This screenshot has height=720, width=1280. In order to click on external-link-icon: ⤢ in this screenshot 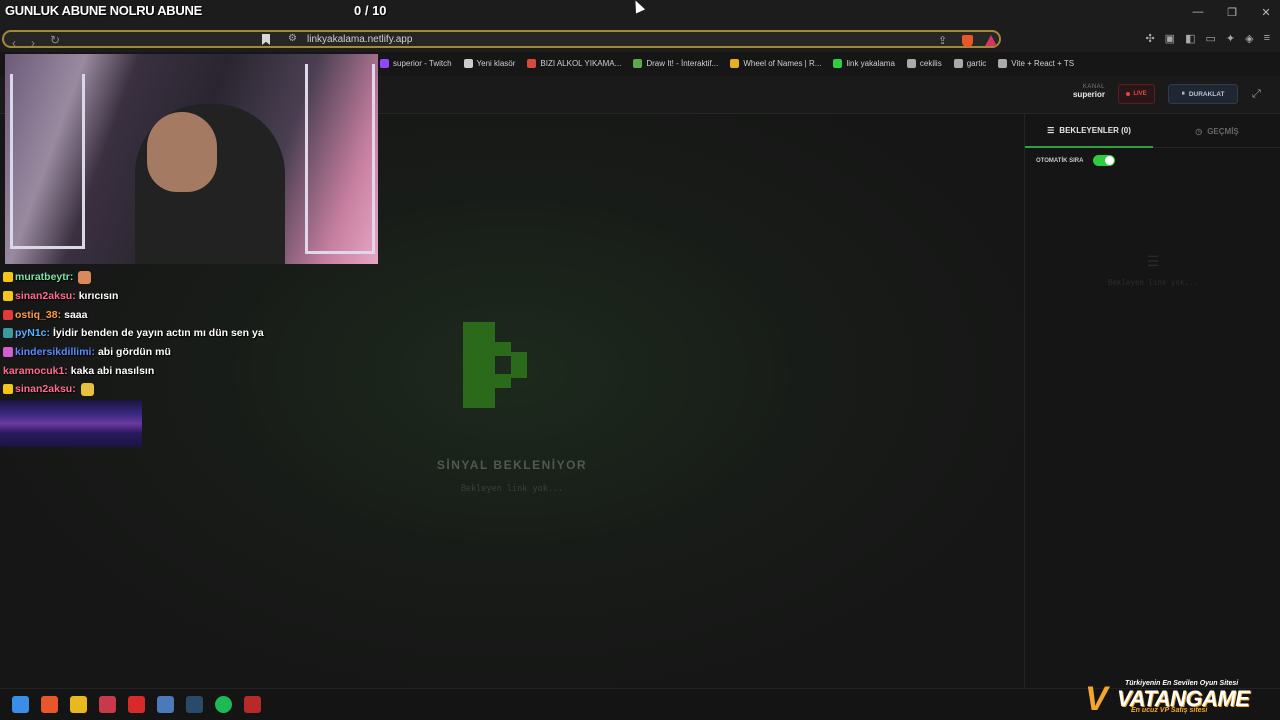, I will do `click(1256, 94)`.